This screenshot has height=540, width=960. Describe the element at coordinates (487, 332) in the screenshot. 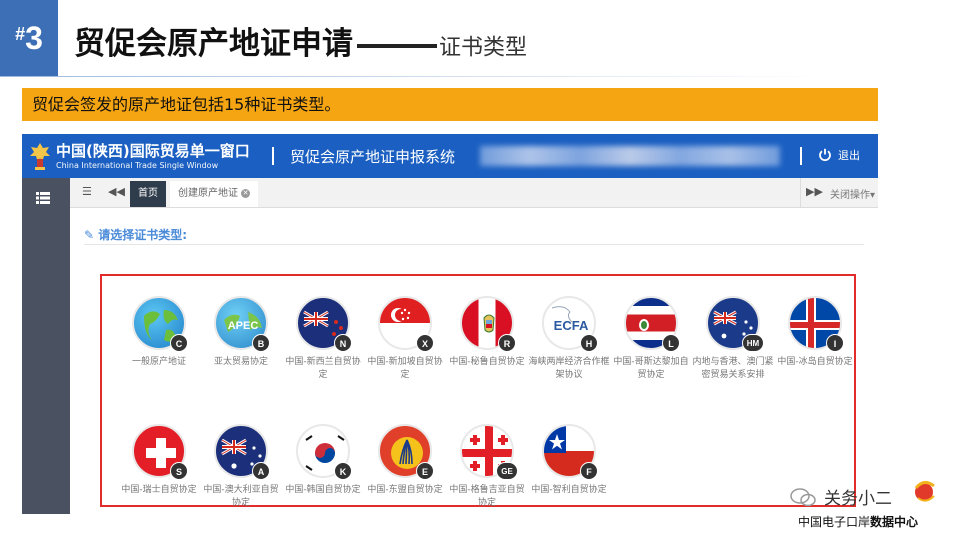

I see `cert-type-peru: R 中国-秘鲁自贸协定` at that location.